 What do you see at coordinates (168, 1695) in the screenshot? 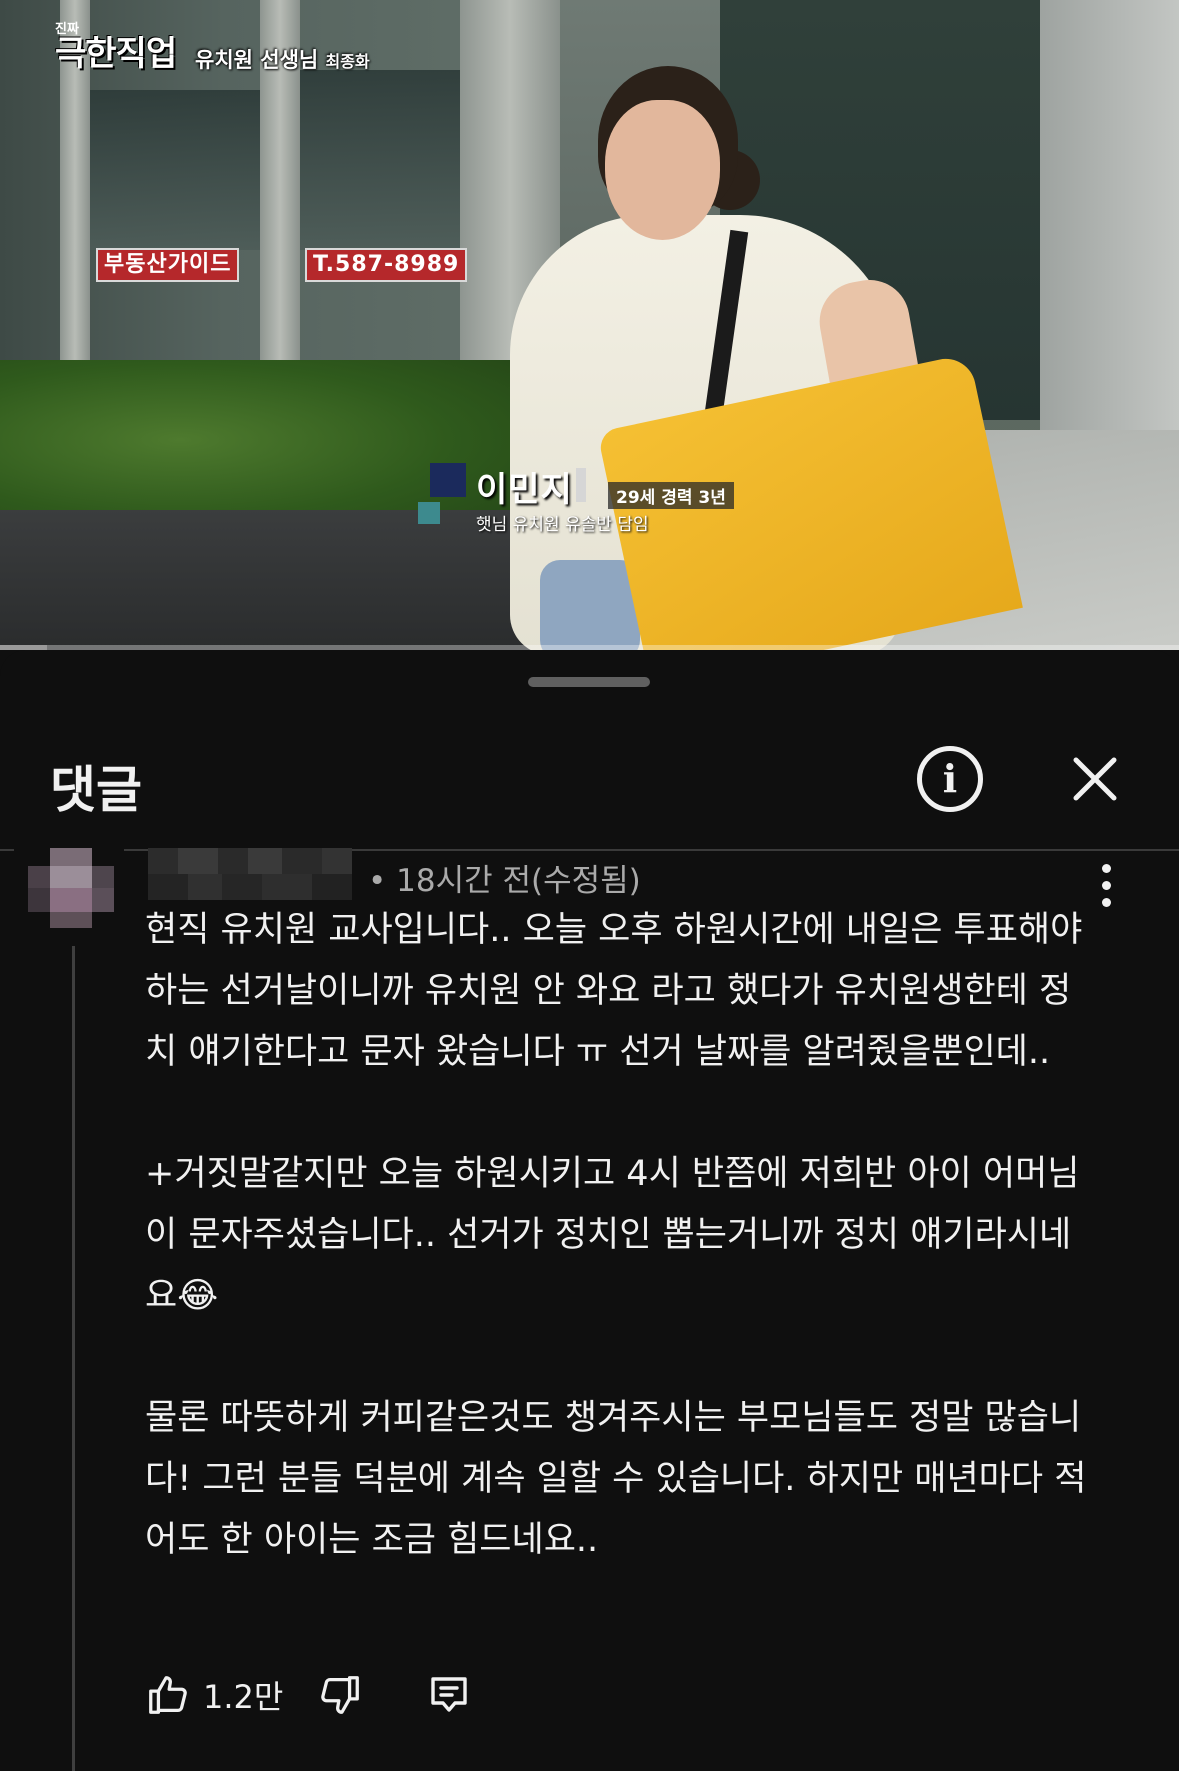
I see `thumbs-up-icon` at bounding box center [168, 1695].